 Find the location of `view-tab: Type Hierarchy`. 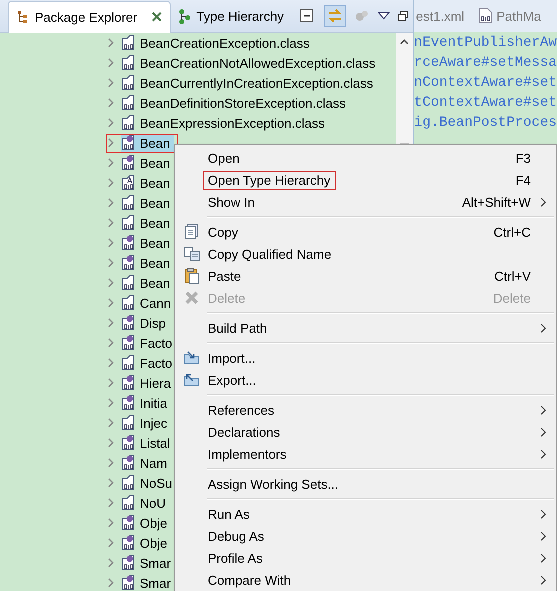

view-tab: Type Hierarchy is located at coordinates (231, 16).